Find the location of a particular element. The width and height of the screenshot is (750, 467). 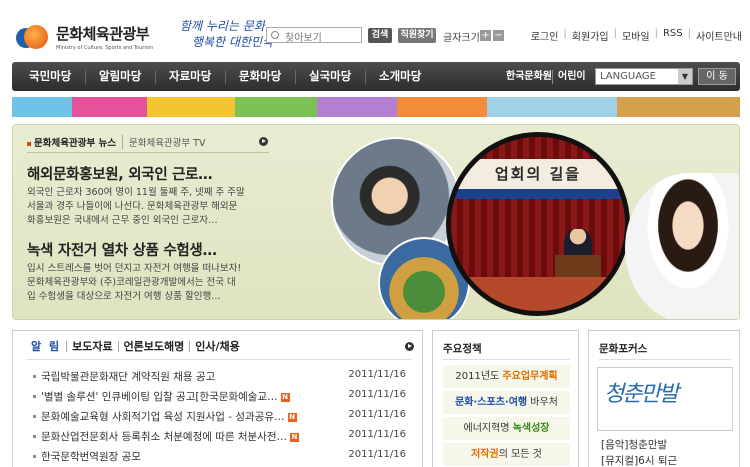

strip-camera-icon is located at coordinates (442, 107).